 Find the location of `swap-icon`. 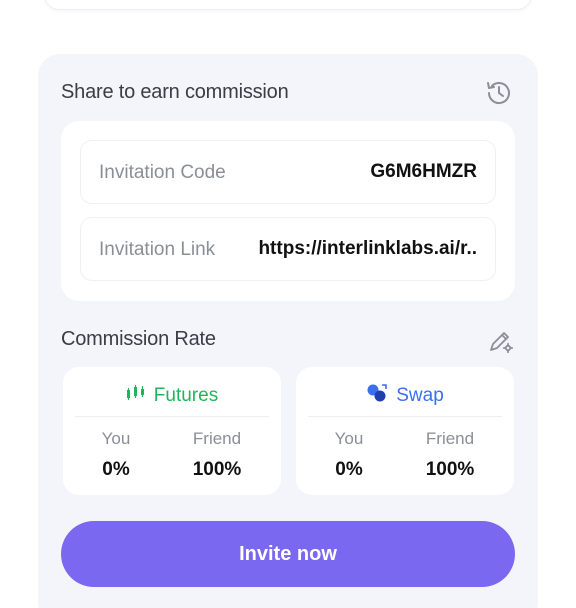

swap-icon is located at coordinates (377, 396).